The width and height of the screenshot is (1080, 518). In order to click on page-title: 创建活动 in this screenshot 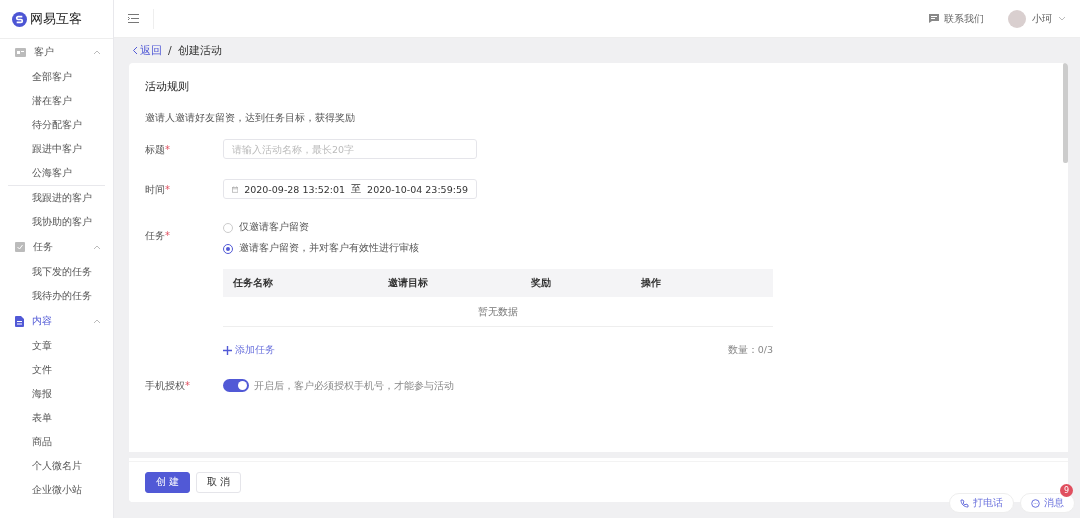, I will do `click(199, 50)`.